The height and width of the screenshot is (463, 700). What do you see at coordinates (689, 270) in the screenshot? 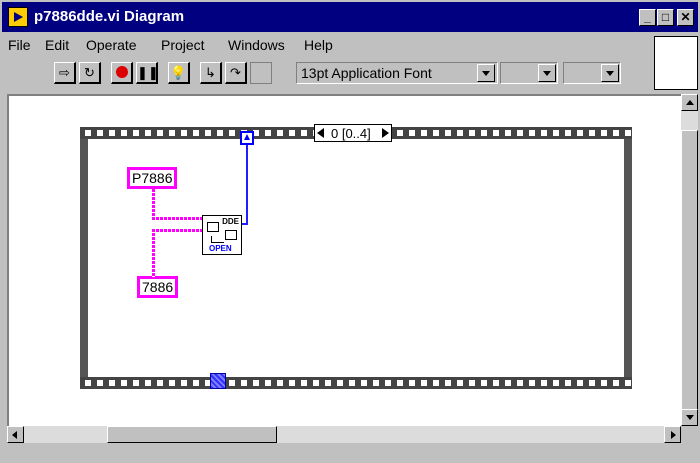
I see `vertical-scroll-thumb` at bounding box center [689, 270].